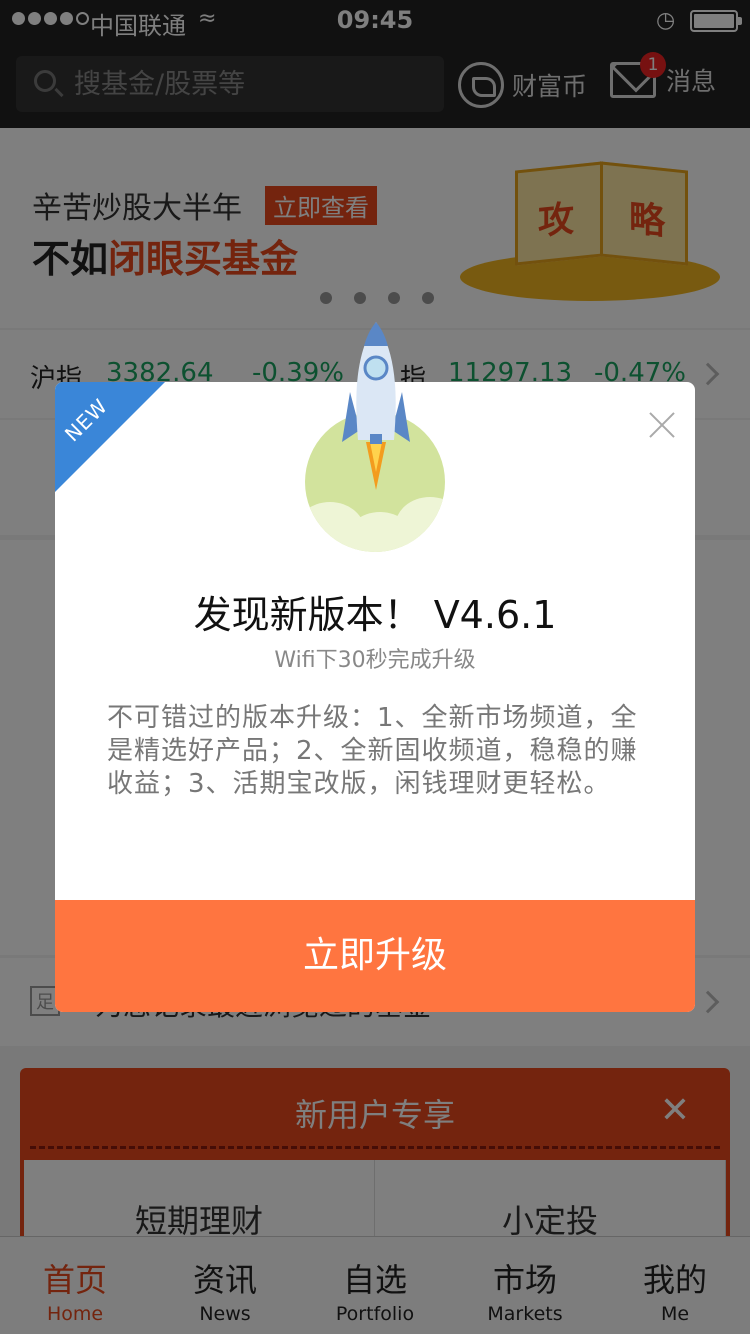  I want to click on new-ribbon: NEW, so click(110, 437).